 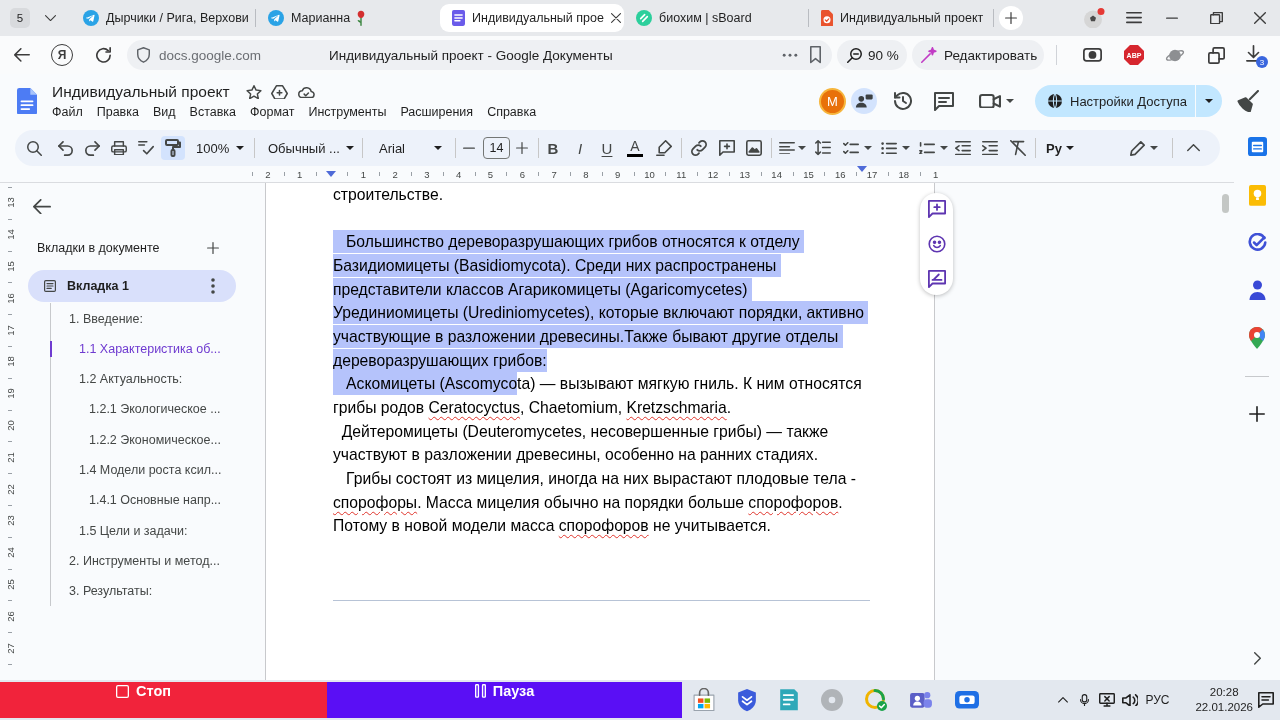 I want to click on bulleted-list-icon, so click(x=889, y=148).